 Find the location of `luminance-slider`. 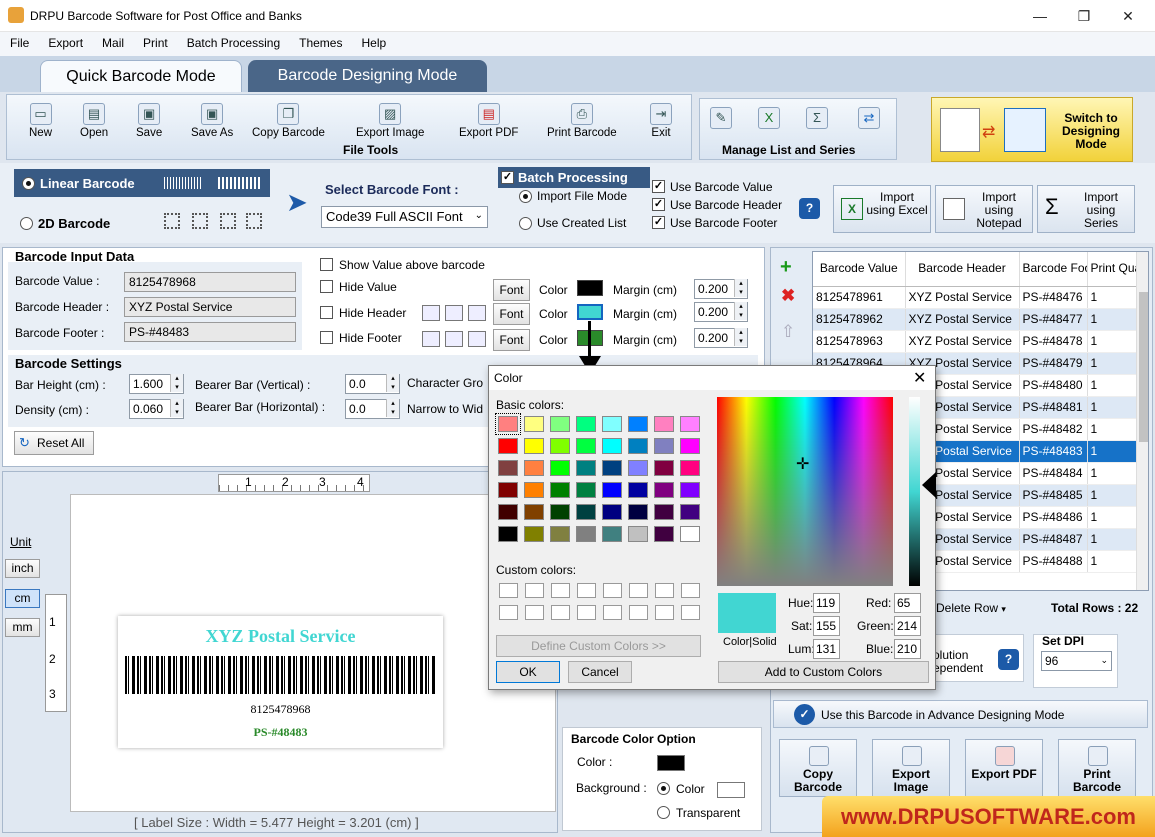

luminance-slider is located at coordinates (914, 491).